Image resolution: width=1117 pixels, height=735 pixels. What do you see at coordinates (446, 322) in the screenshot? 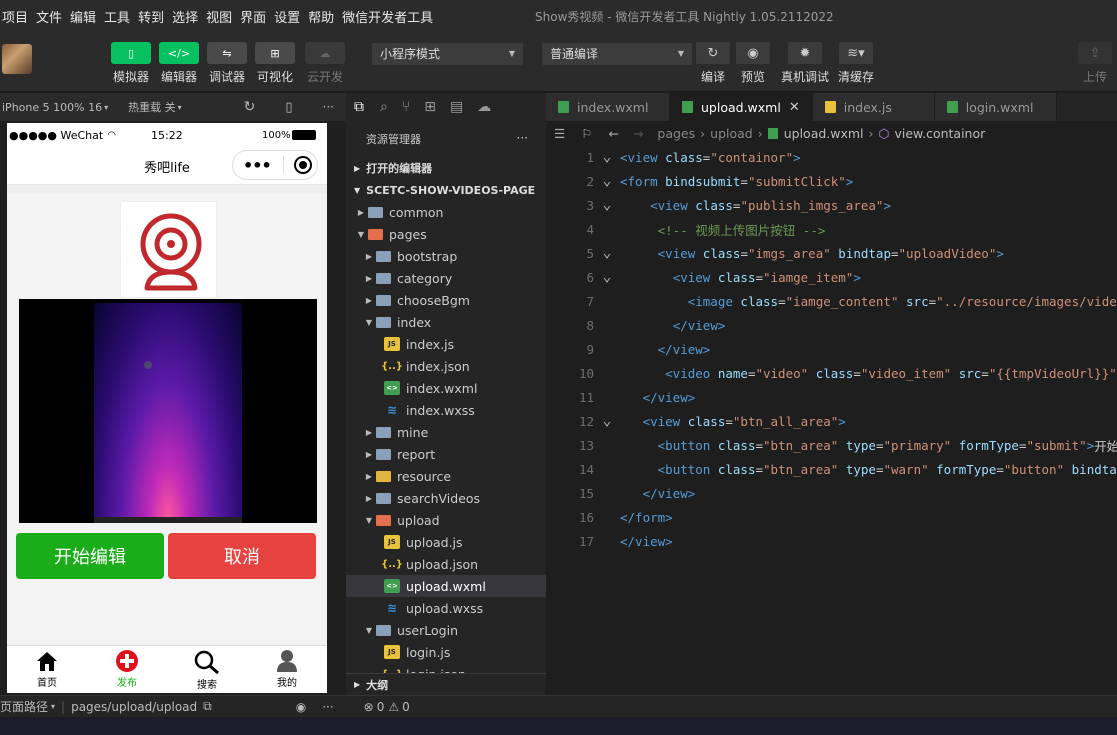
I see `tree-folder: ▼ index` at bounding box center [446, 322].